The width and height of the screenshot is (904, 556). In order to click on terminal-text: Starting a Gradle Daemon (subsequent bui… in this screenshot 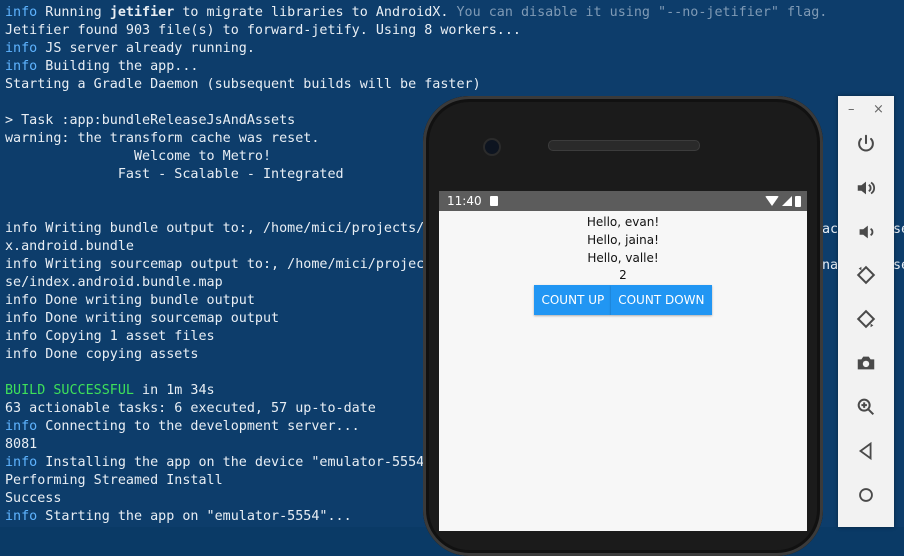, I will do `click(243, 84)`.